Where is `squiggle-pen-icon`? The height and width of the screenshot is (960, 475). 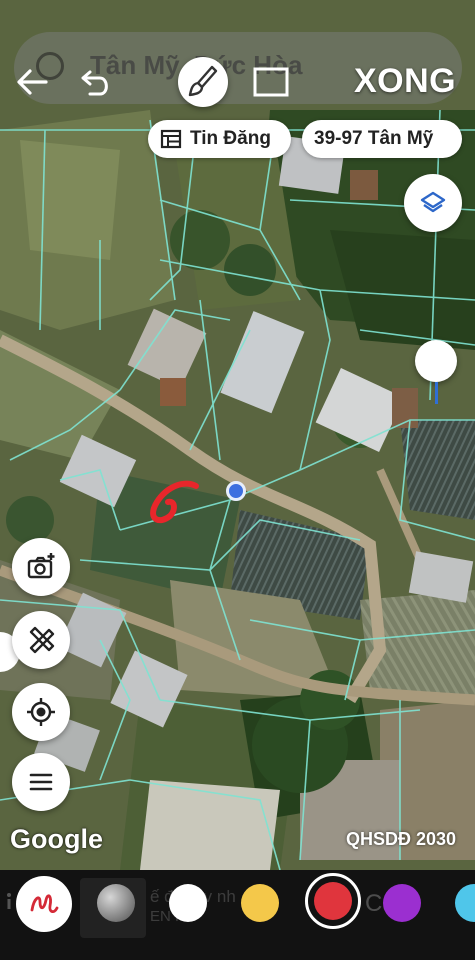
squiggle-pen-icon is located at coordinates (44, 903).